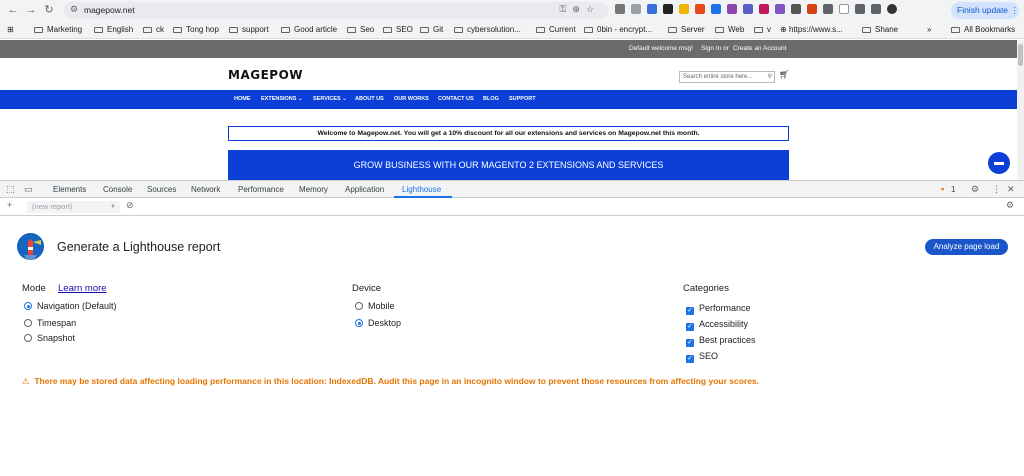  What do you see at coordinates (729, 29) in the screenshot?
I see `bookmark-item: Web` at bounding box center [729, 29].